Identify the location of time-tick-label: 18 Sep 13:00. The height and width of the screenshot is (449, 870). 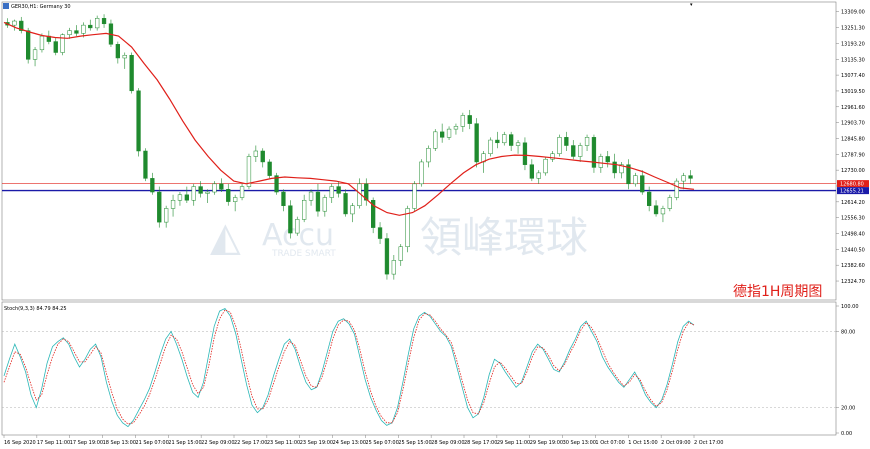
(119, 443).